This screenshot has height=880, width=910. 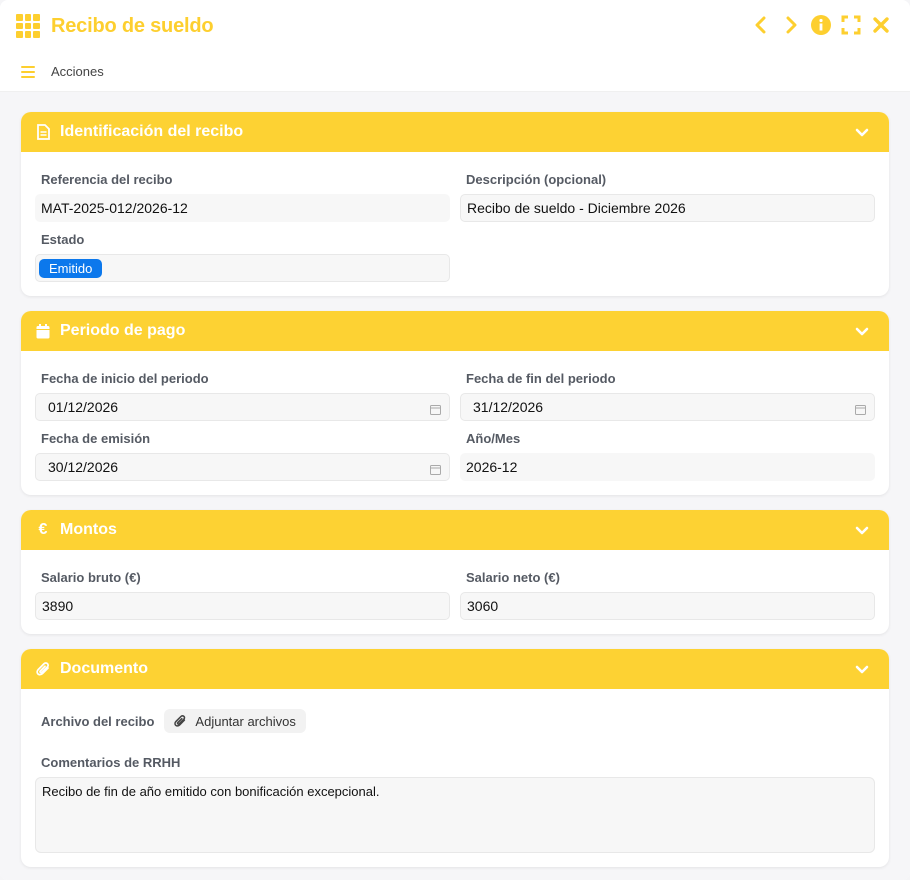 What do you see at coordinates (111, 762) in the screenshot?
I see `field-label: Comentarios de RRHH` at bounding box center [111, 762].